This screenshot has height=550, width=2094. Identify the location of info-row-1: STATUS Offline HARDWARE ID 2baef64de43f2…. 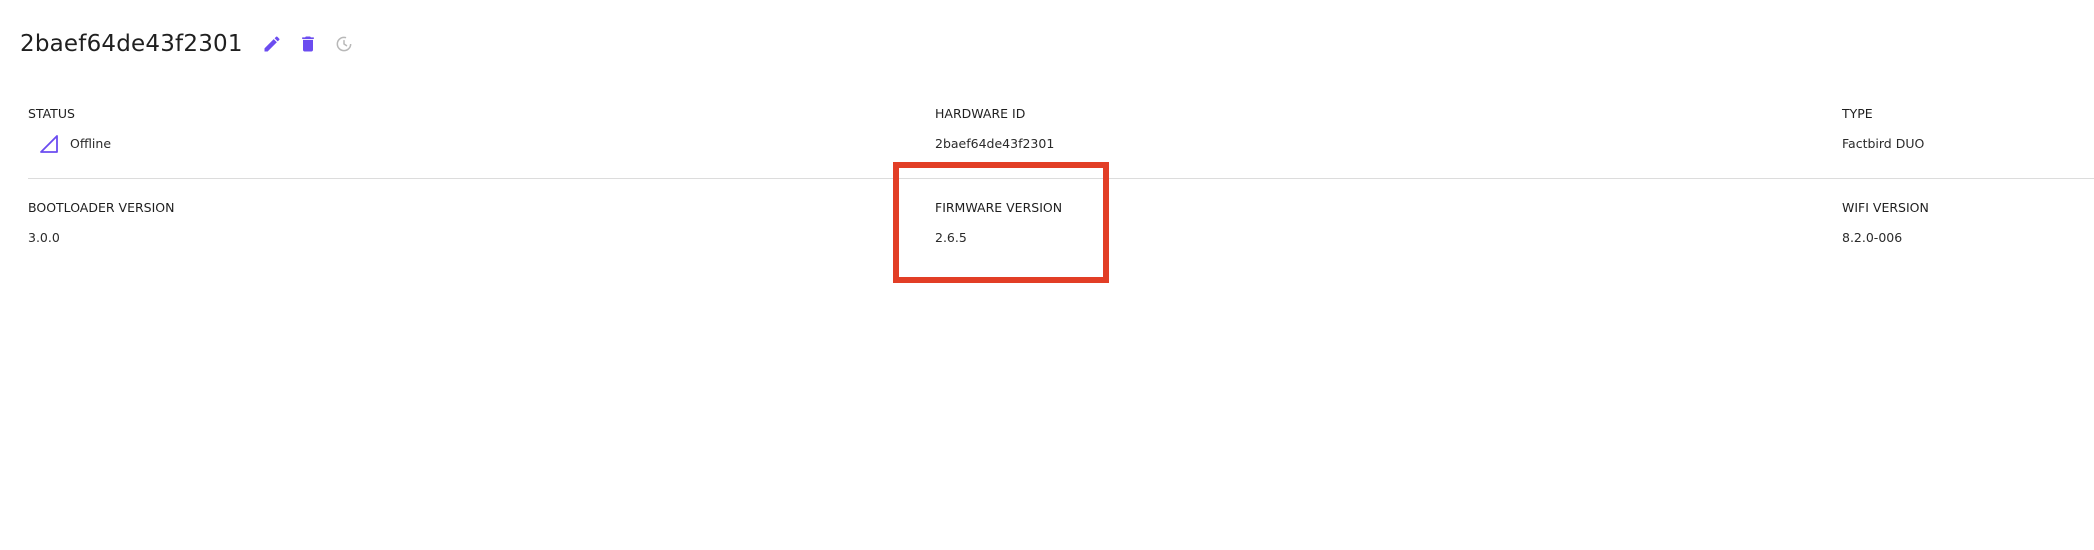
(1047, 139).